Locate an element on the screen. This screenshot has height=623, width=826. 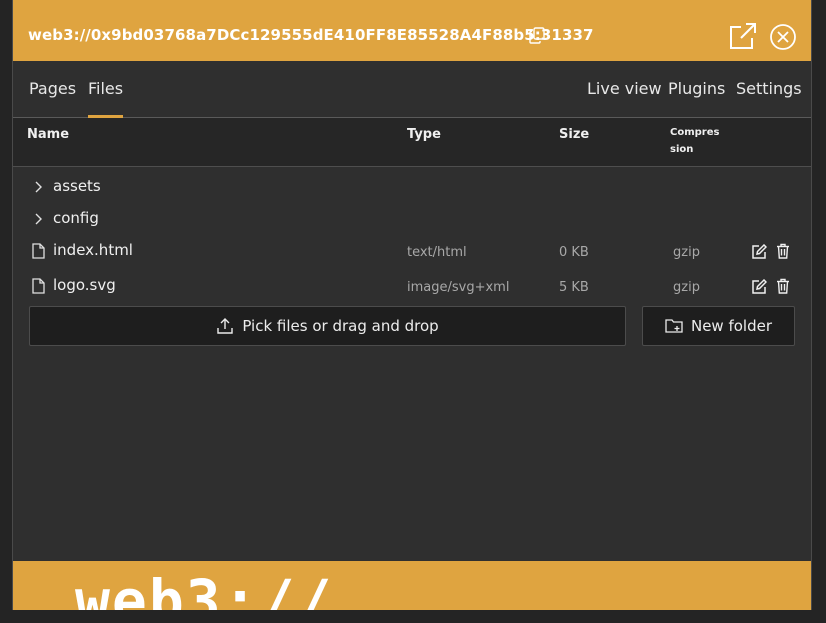
new-folder-button: New folder is located at coordinates (718, 326).